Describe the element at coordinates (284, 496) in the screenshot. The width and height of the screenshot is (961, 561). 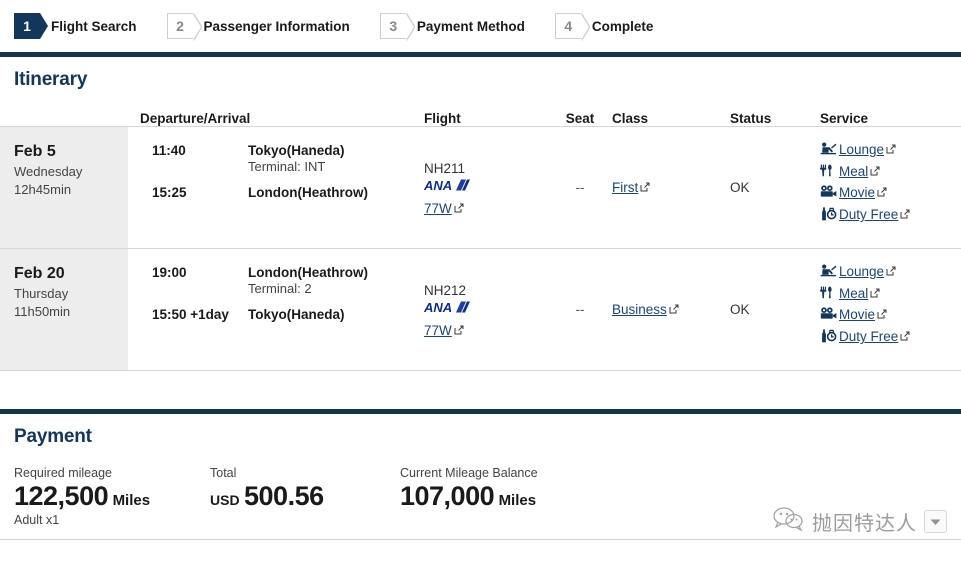
I see `total-amount: 500.56` at that location.